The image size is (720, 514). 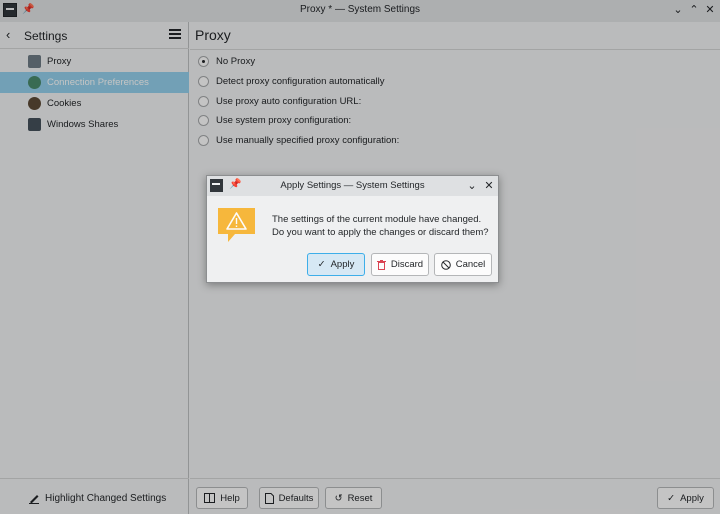 What do you see at coordinates (236, 225) in the screenshot?
I see `warning-icon` at bounding box center [236, 225].